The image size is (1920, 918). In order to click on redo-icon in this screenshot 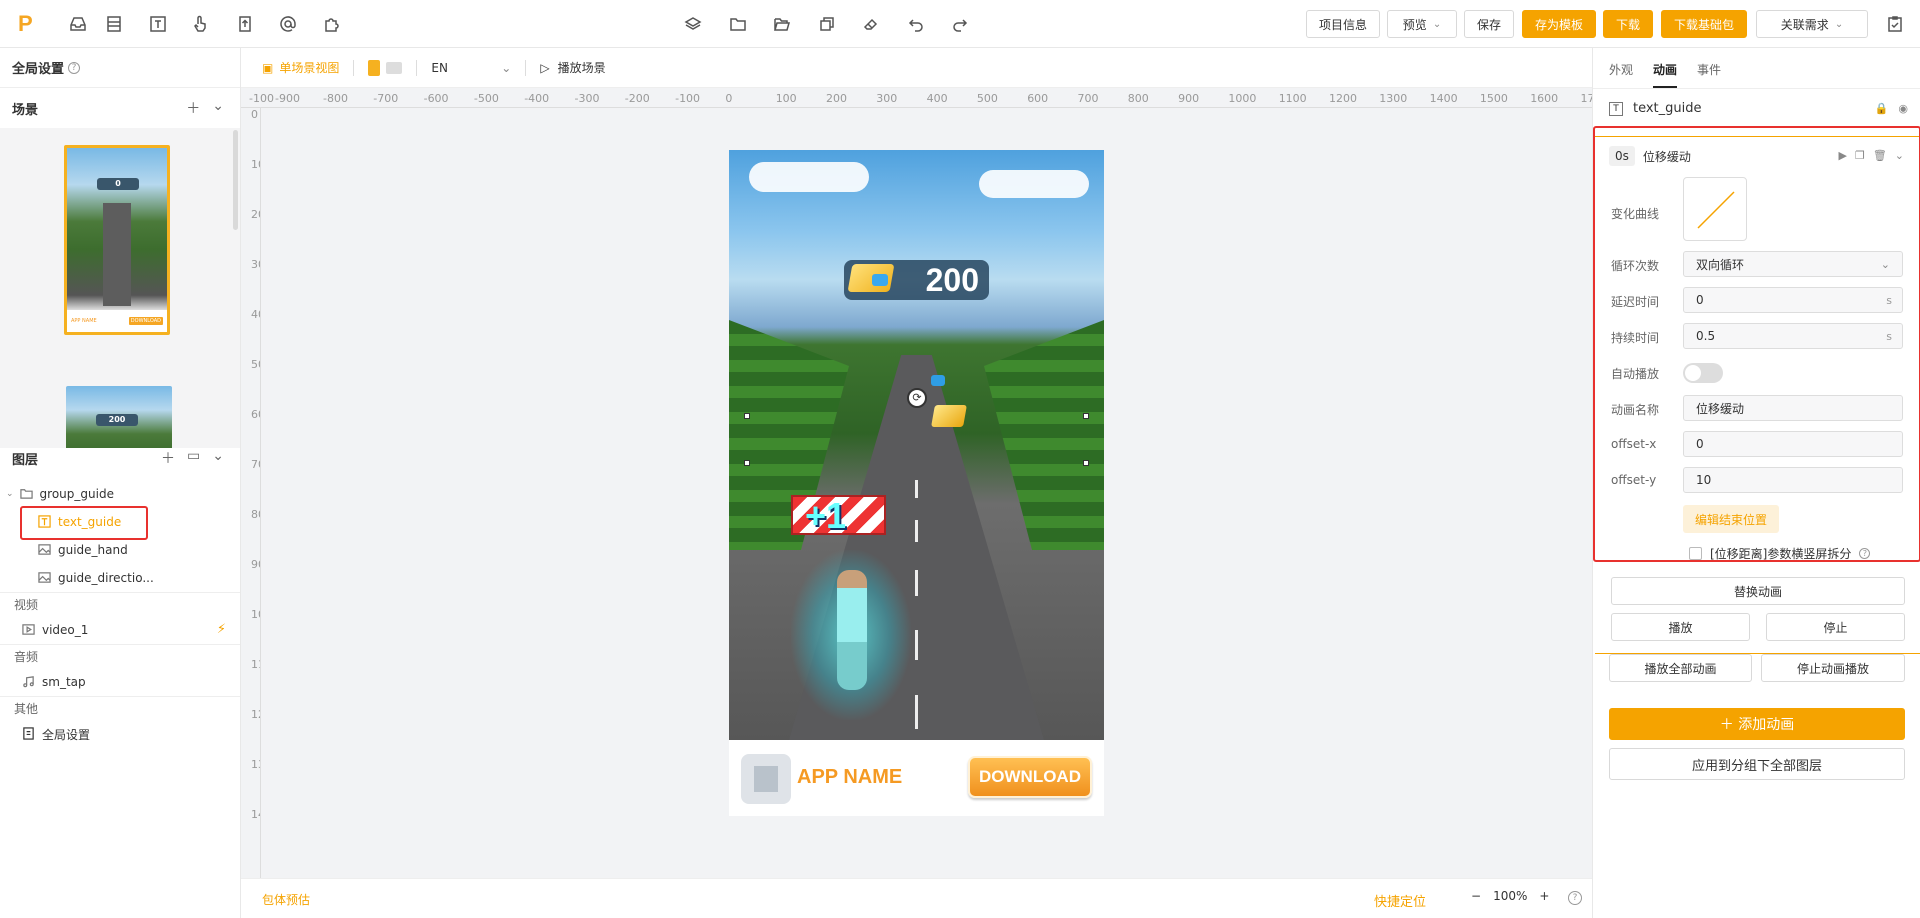, I will do `click(960, 24)`.